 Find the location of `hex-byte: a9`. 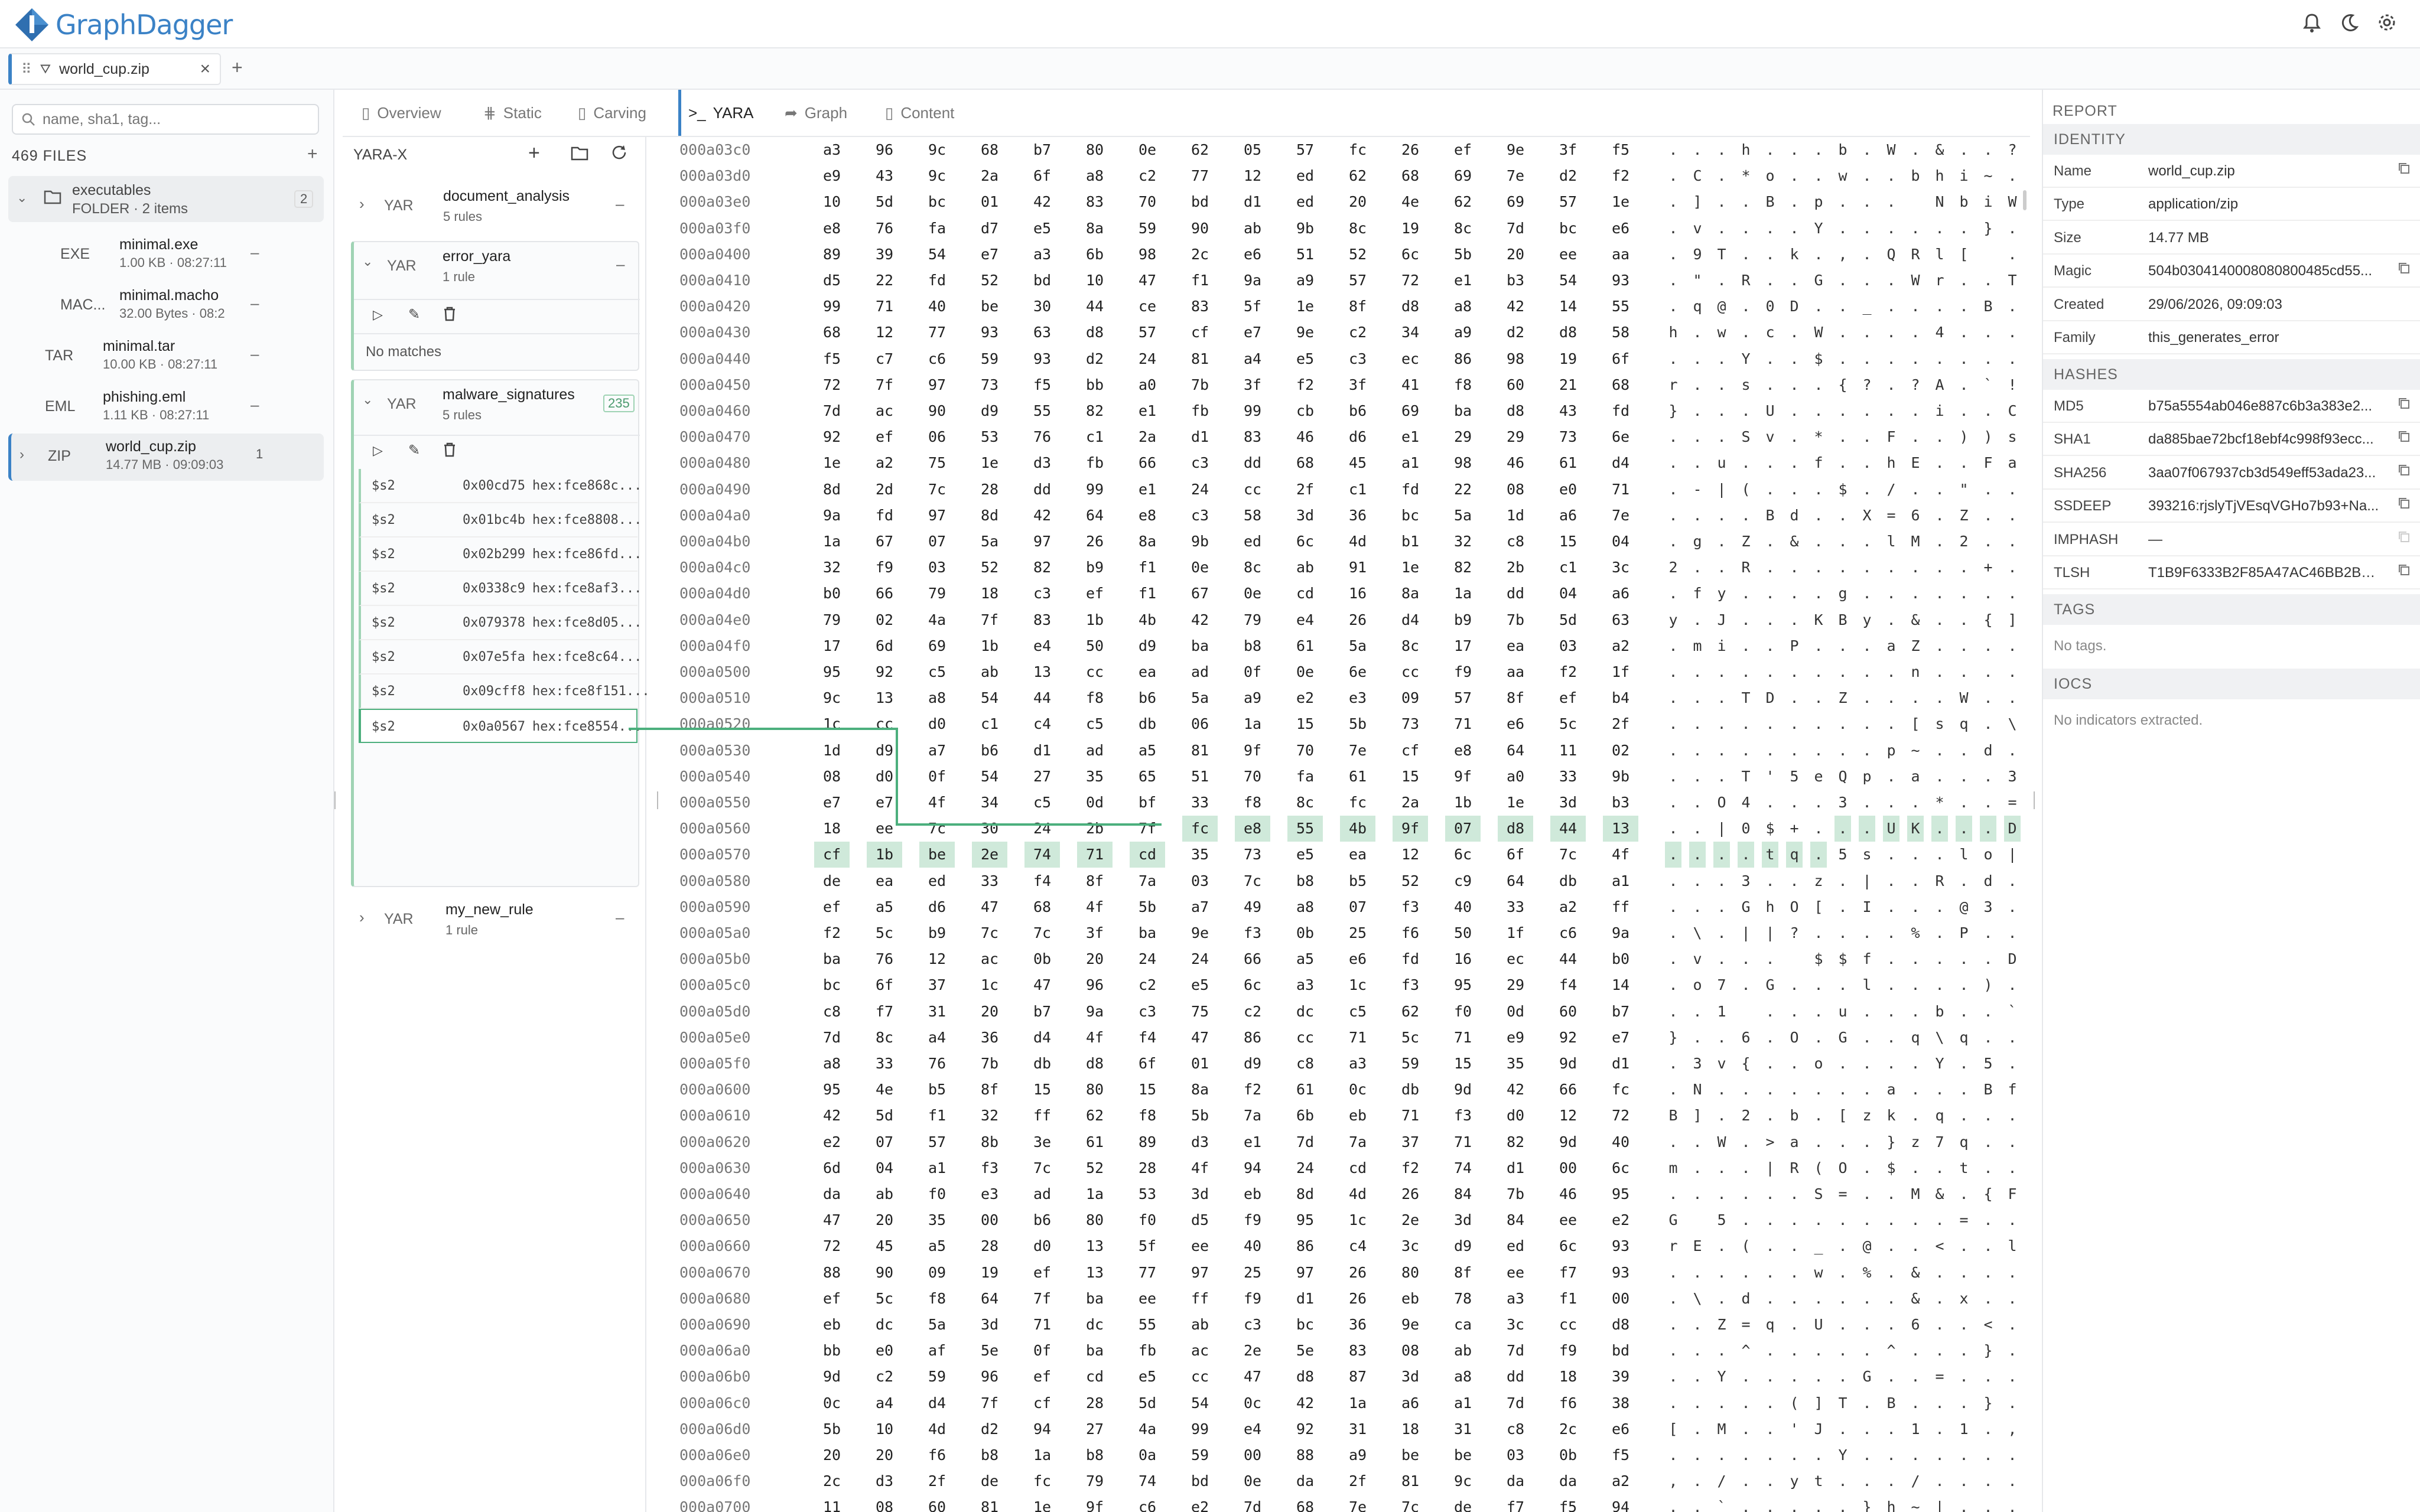

hex-byte: a9 is located at coordinates (1463, 333).